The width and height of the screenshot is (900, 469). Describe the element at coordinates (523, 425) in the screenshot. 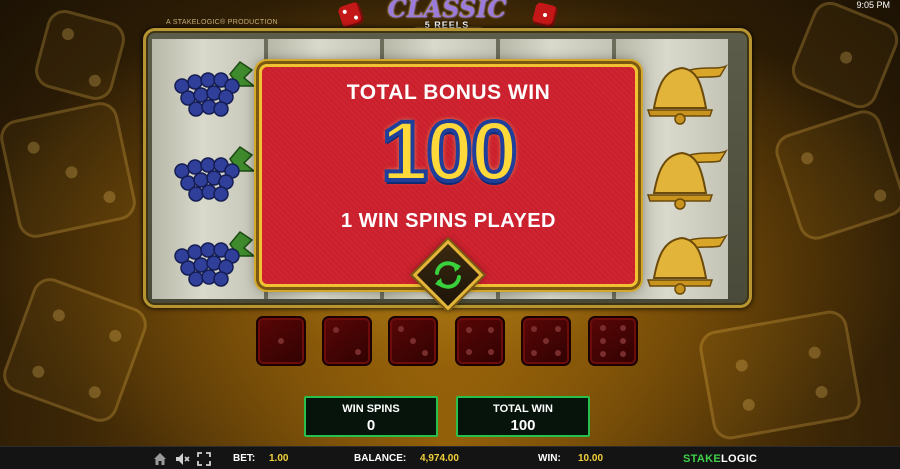

I see `total-win-value: 100` at that location.